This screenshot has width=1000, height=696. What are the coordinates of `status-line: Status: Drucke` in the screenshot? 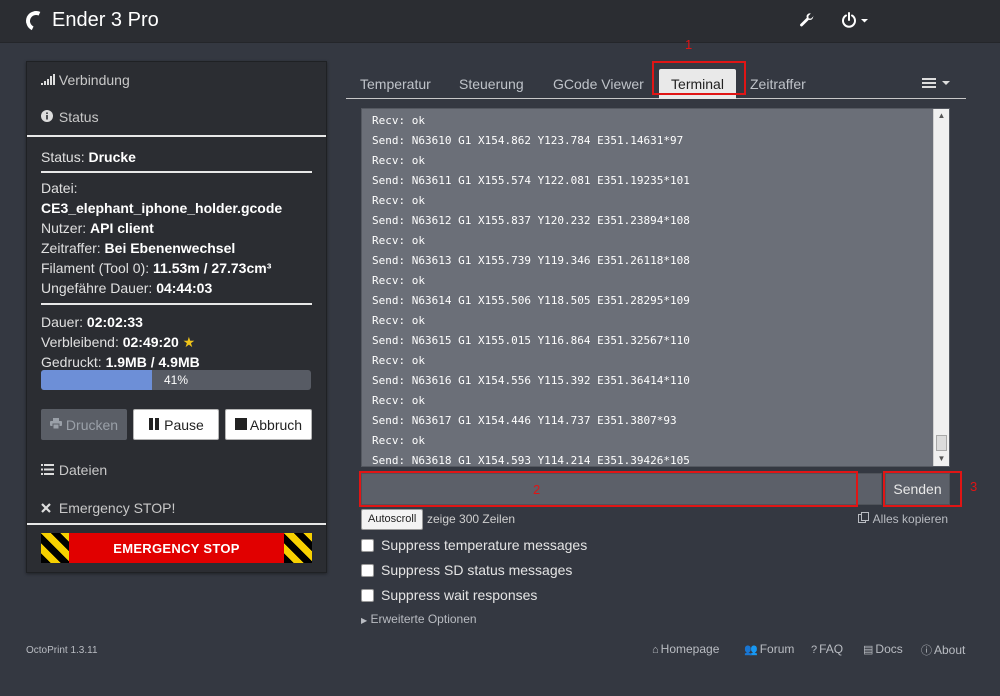 It's located at (88, 157).